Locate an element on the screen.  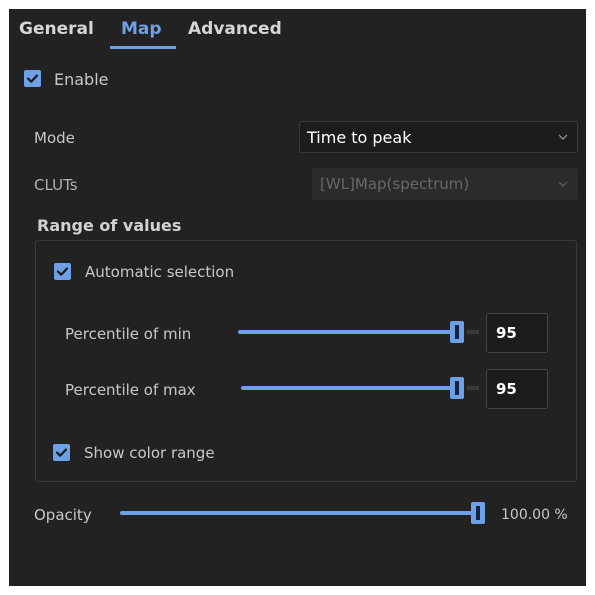
show-color-range-checkbox is located at coordinates (61, 452).